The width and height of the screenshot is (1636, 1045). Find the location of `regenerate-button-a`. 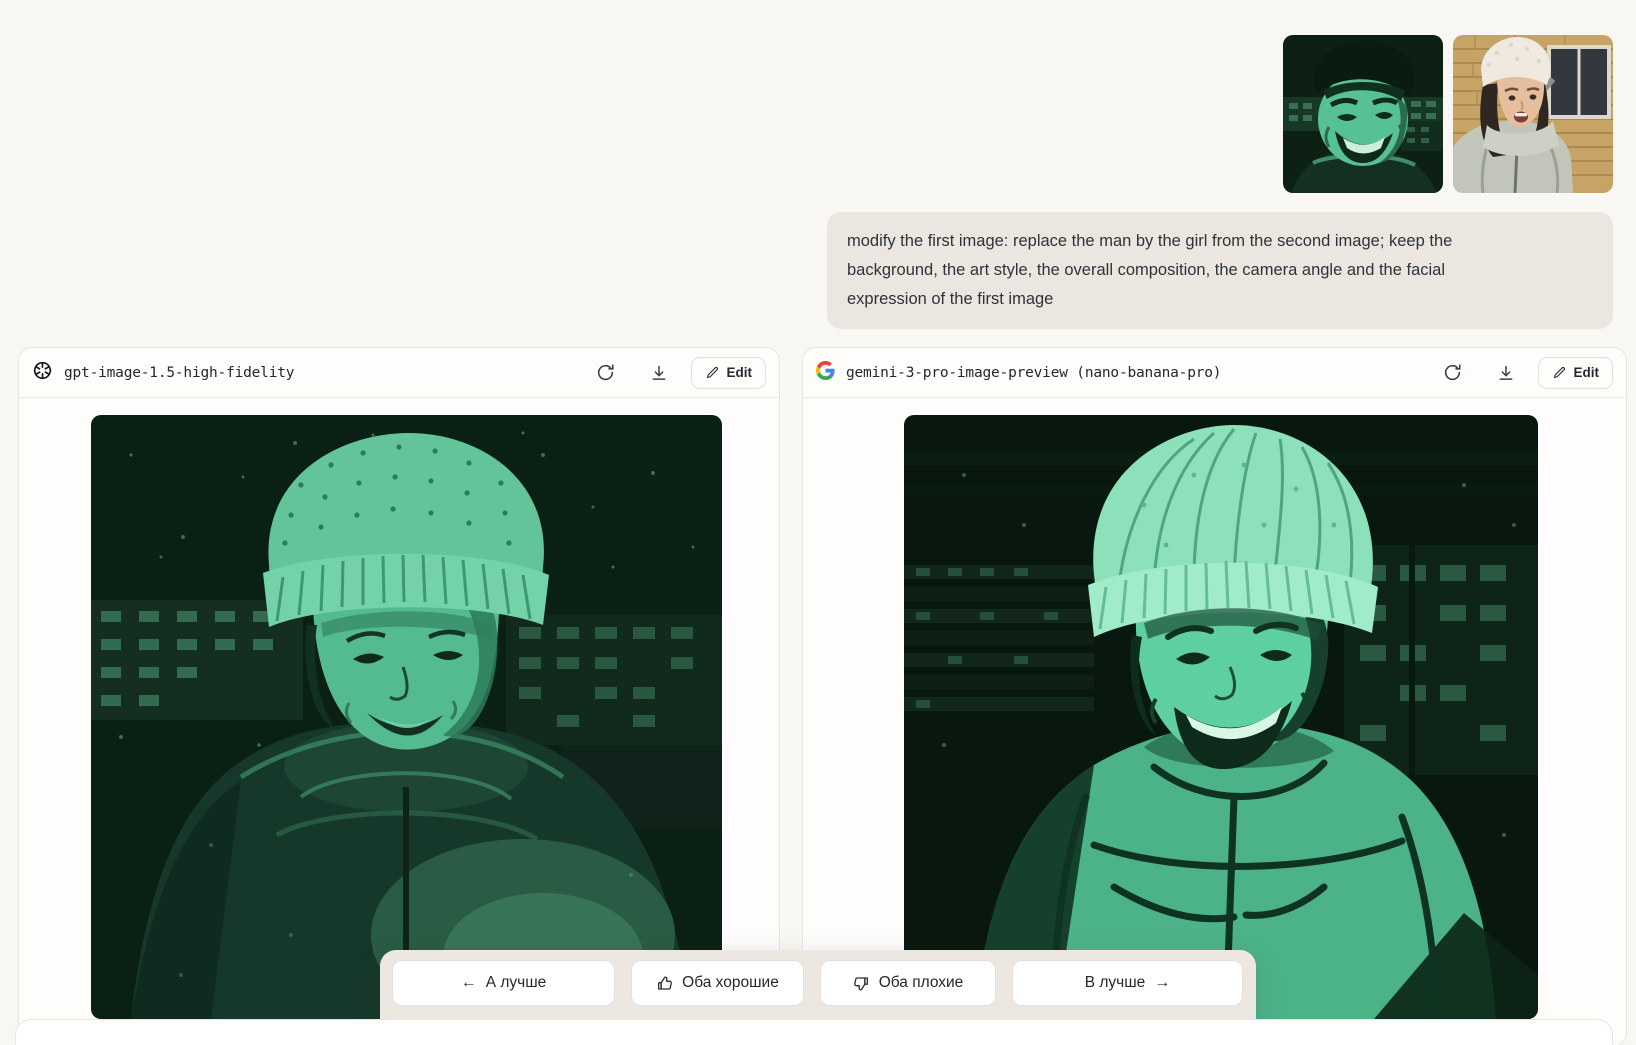

regenerate-button-a is located at coordinates (606, 373).